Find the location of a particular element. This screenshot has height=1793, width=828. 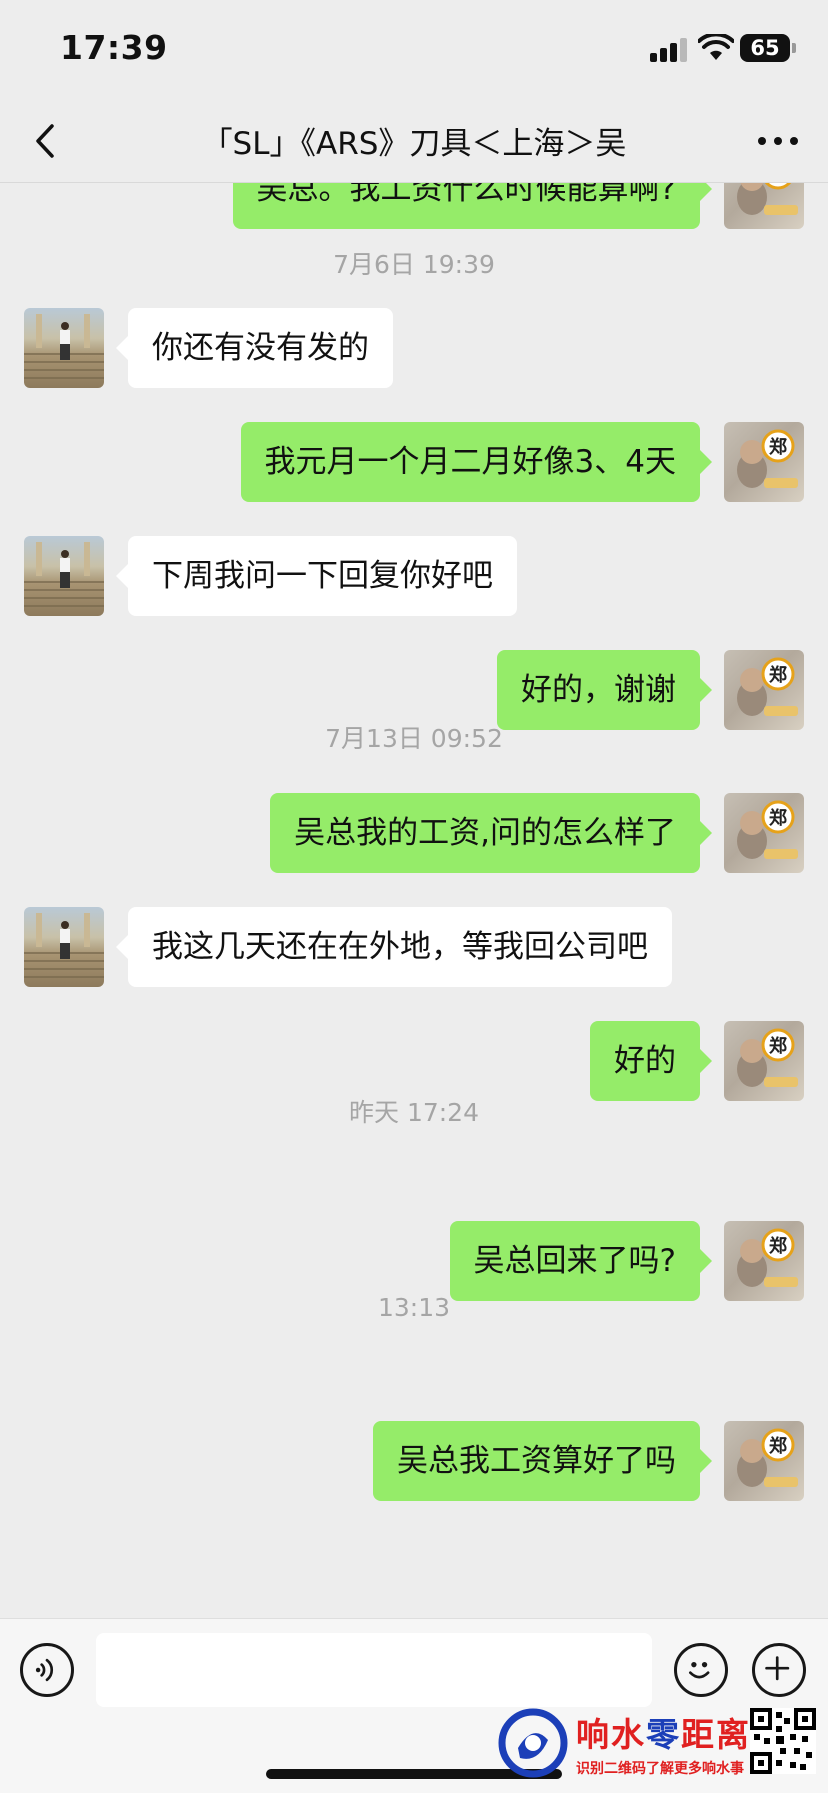

timestamp-label: 13:13 is located at coordinates (414, 1307).